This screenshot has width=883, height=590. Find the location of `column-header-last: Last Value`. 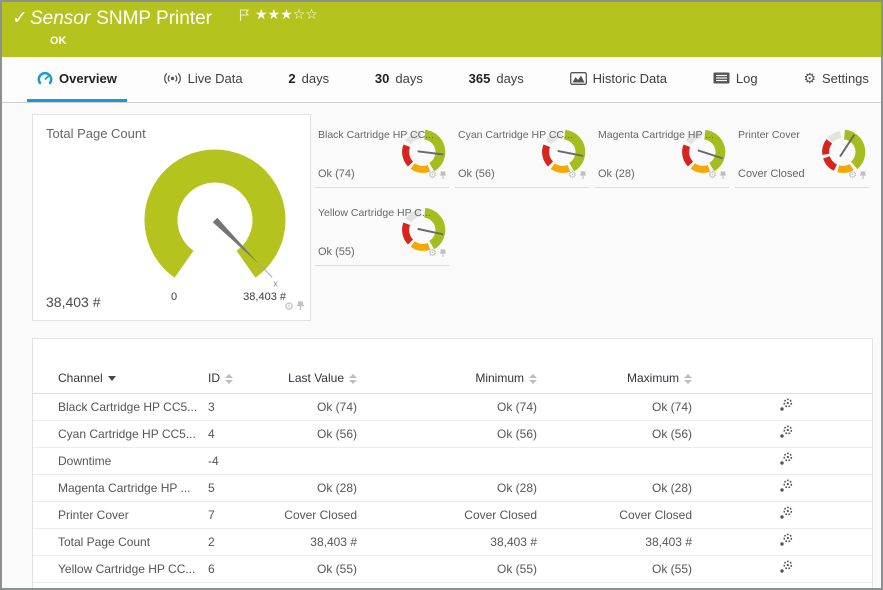

column-header-last: Last Value is located at coordinates (324, 378).